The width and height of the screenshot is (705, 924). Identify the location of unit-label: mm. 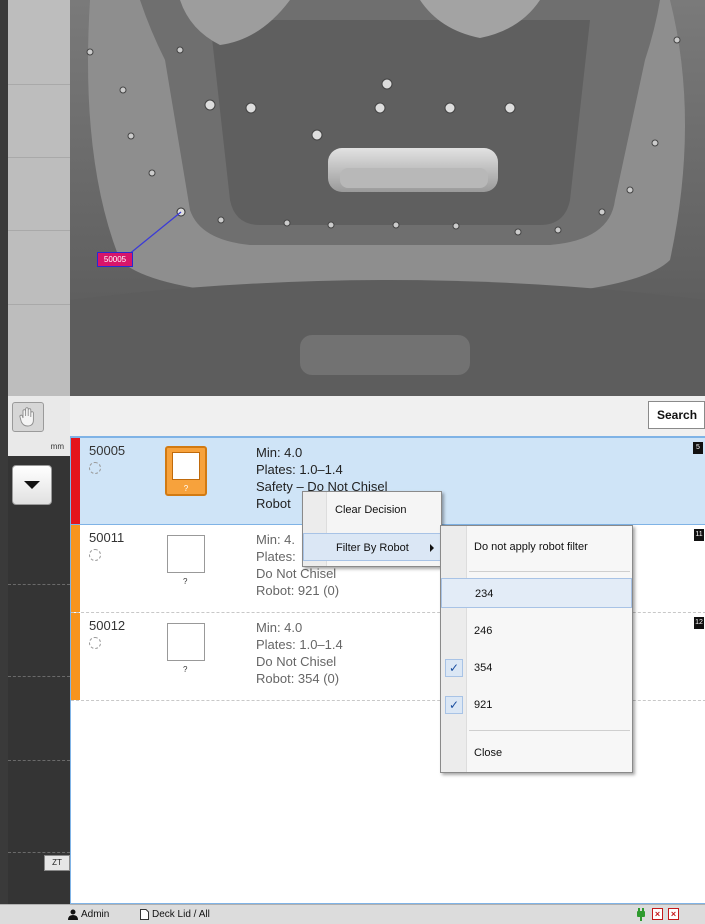
(57, 446).